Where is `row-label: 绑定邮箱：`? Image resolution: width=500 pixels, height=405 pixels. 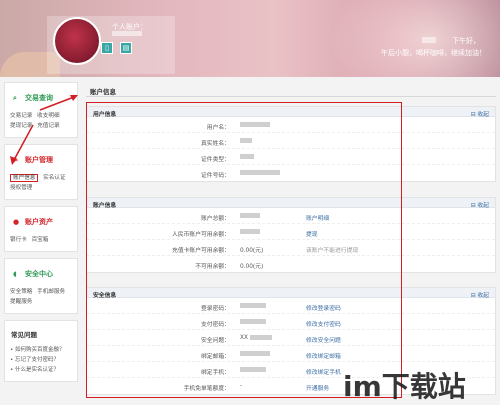
row-label: 绑定邮箱： is located at coordinates (215, 357).